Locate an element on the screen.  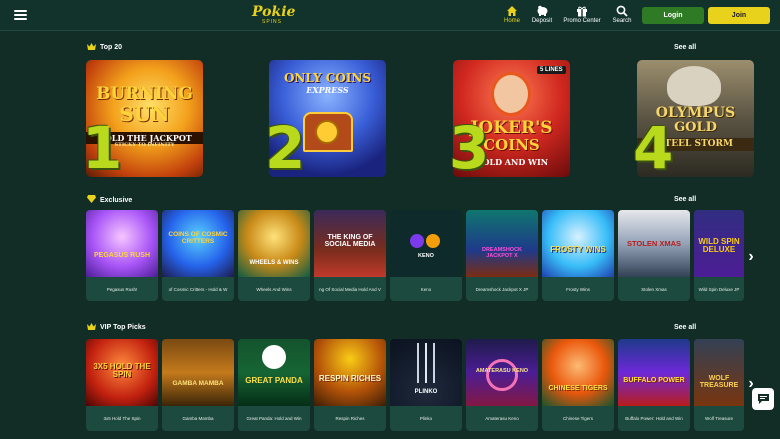
card-title: BURNING is located at coordinates (144, 94).